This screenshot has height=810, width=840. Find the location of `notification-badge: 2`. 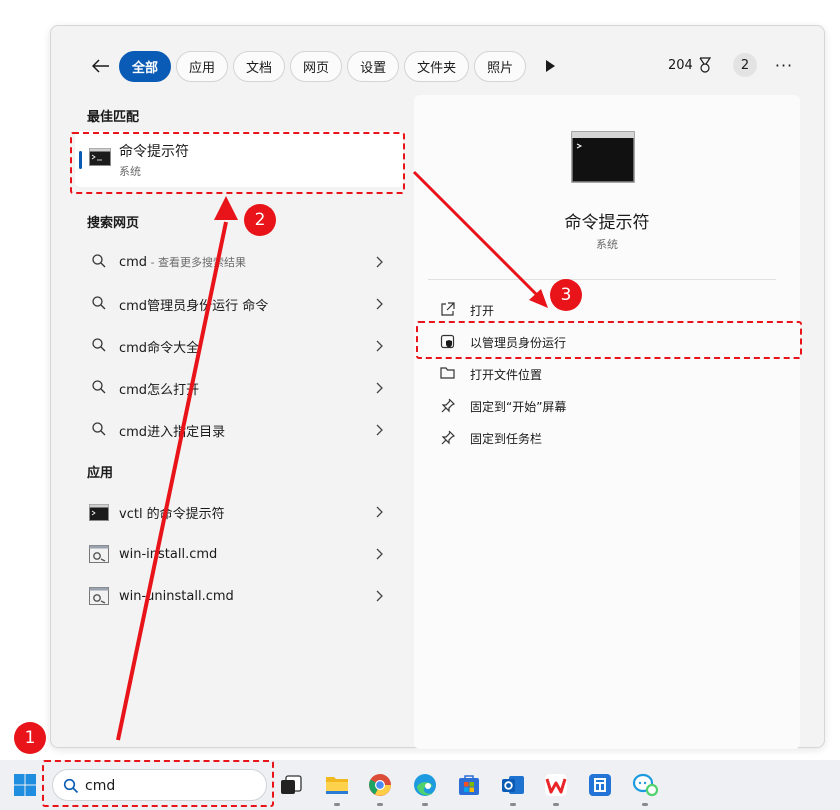

notification-badge: 2 is located at coordinates (745, 65).